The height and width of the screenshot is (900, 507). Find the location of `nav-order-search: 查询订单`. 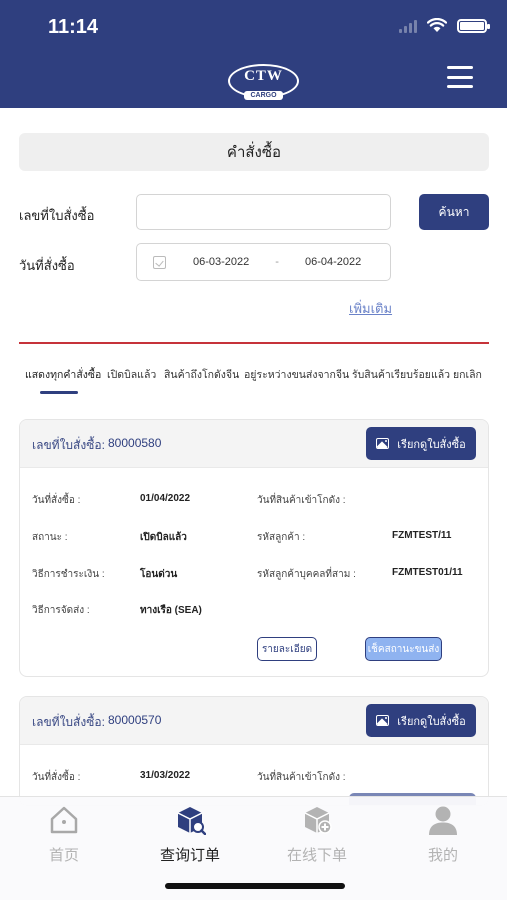

nav-order-search: 查询订单 is located at coordinates (190, 835).